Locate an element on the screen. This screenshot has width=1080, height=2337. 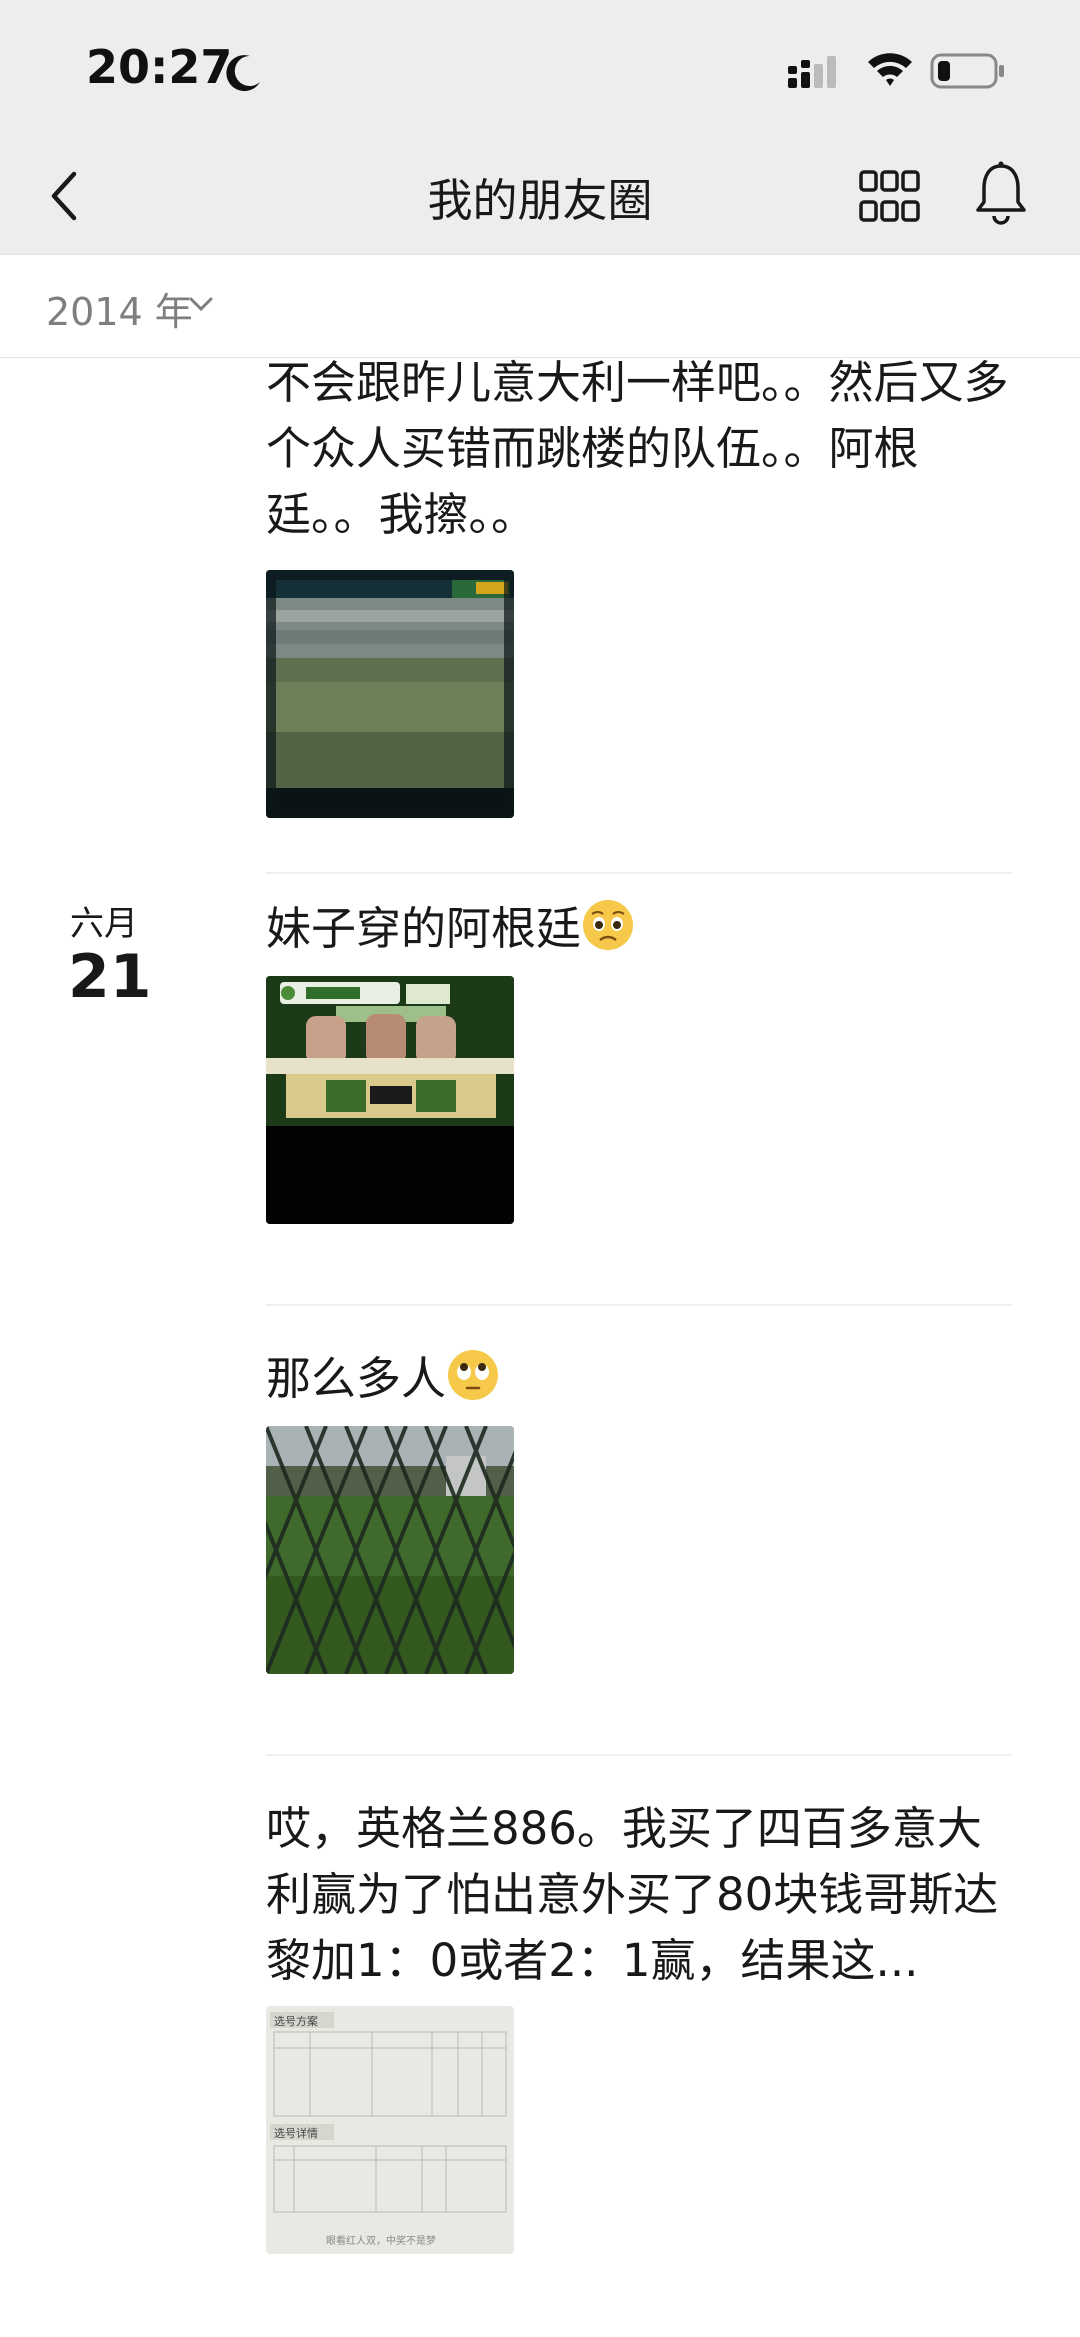
post-text: 那么多人 is located at coordinates (641, 1379).